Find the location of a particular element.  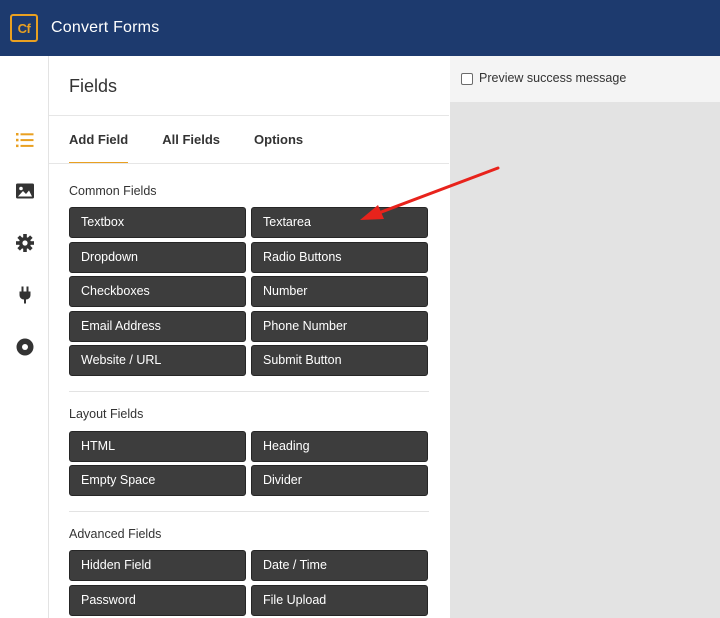

preview-success-checkbox is located at coordinates (467, 79).